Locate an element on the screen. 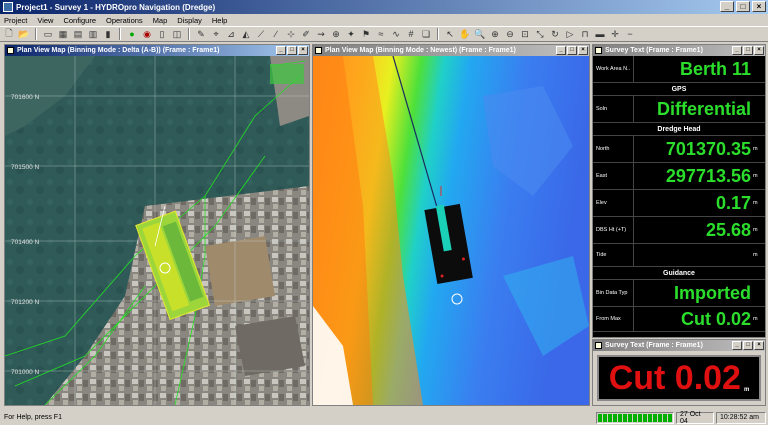 The width and height of the screenshot is (768, 425). status-date: 27 Oct 04 is located at coordinates (695, 418).